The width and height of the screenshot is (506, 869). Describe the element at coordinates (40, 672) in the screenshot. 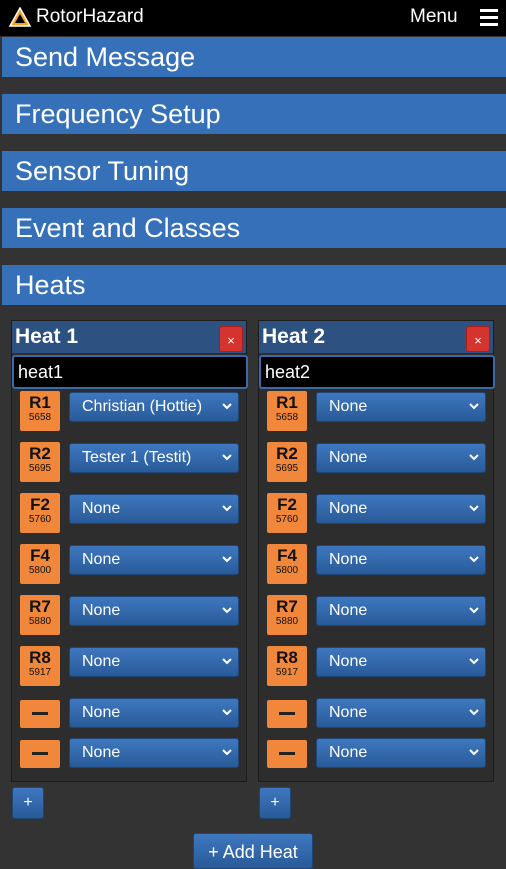

I see `frequency-label: 5917` at that location.